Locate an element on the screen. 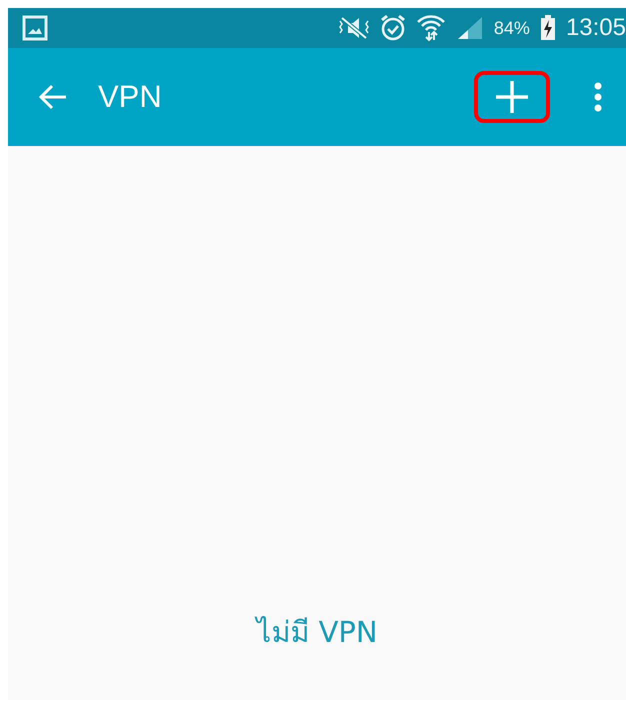 This screenshot has width=626, height=713. empty-message: ไม่มี VPN is located at coordinates (317, 632).